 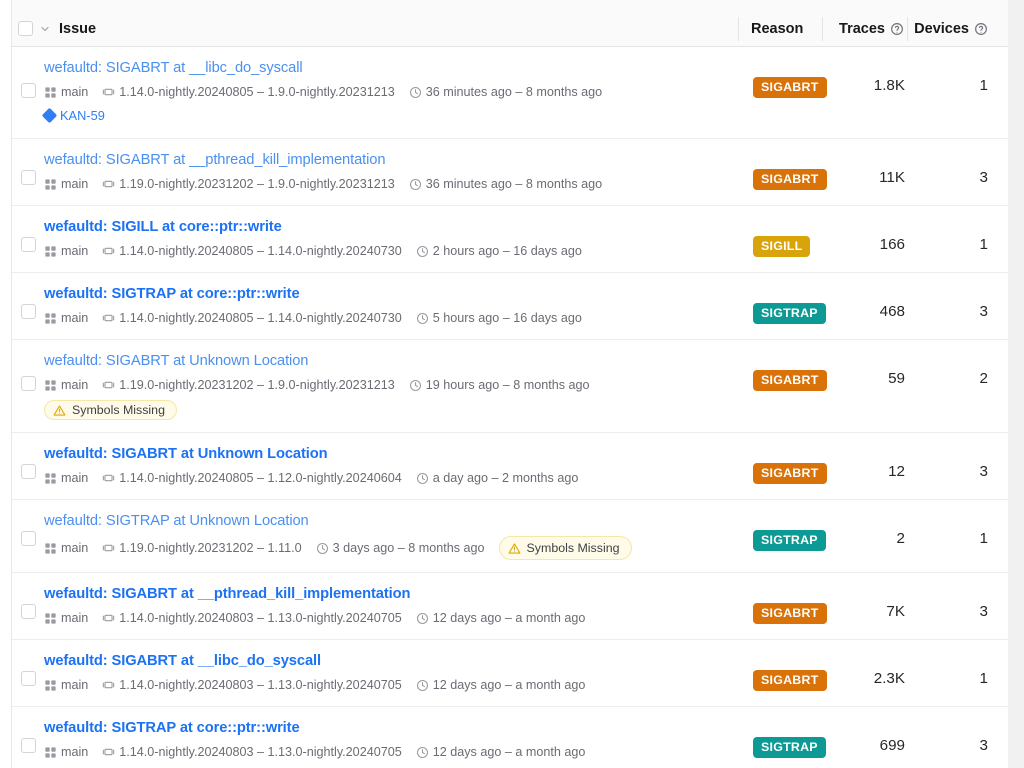 I want to click on jira-issue-link: KAN-59, so click(x=73, y=115).